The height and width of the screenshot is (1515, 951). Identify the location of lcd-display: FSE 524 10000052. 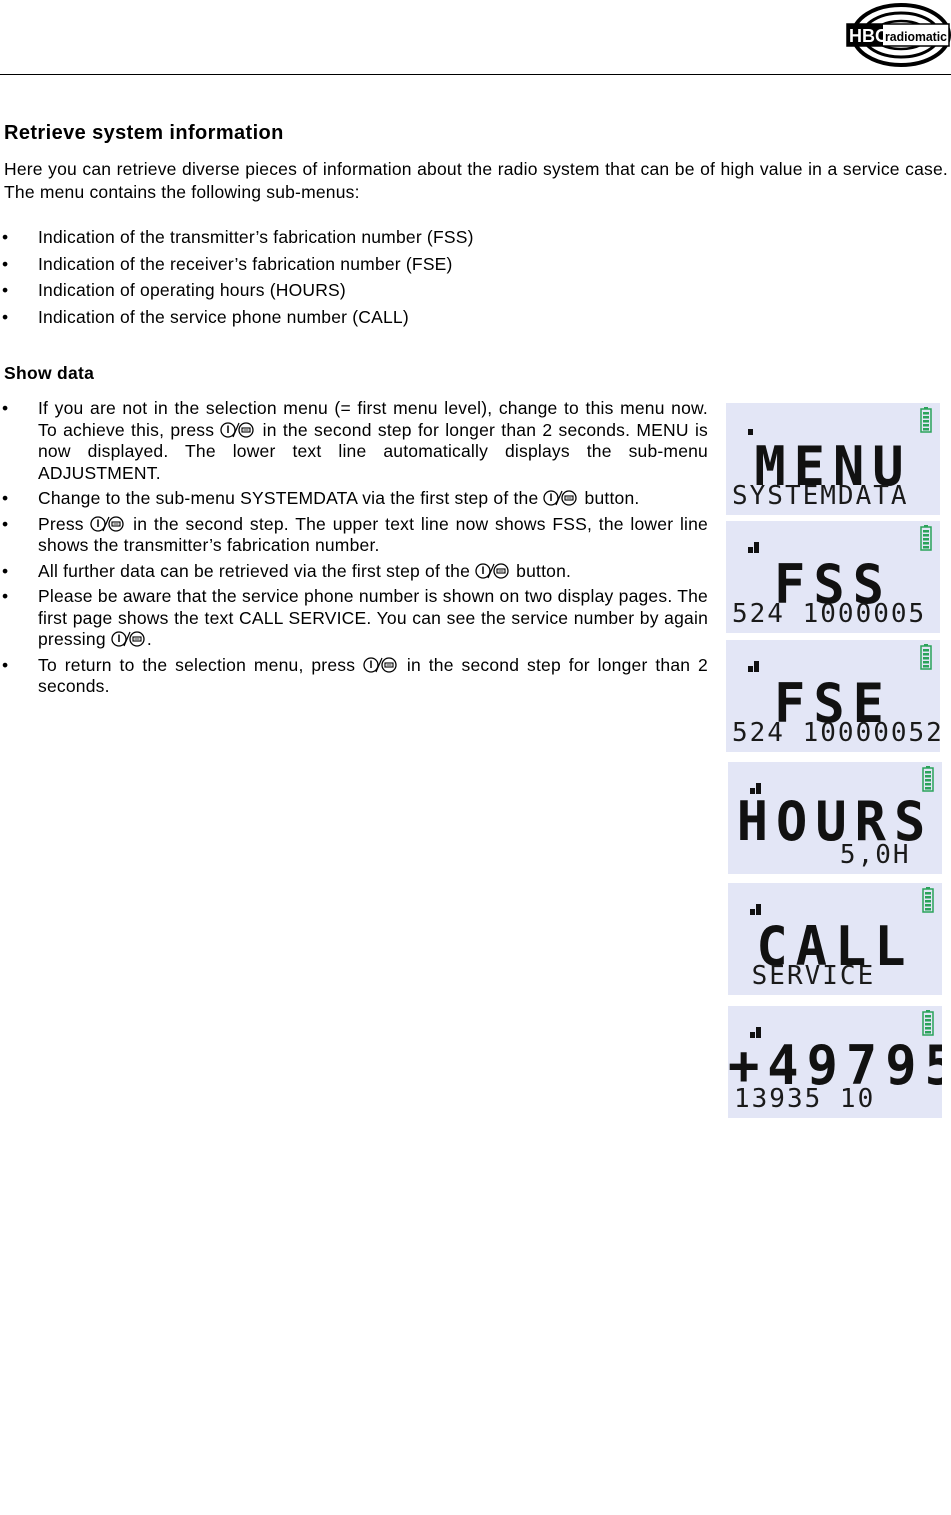
(833, 696).